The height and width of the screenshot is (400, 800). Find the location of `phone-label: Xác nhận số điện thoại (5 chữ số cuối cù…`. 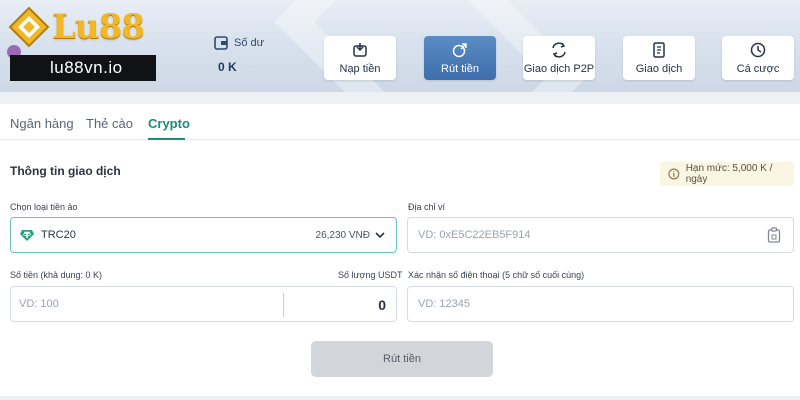

phone-label: Xác nhận số điện thoại (5 chữ số cuối cù… is located at coordinates (496, 275).